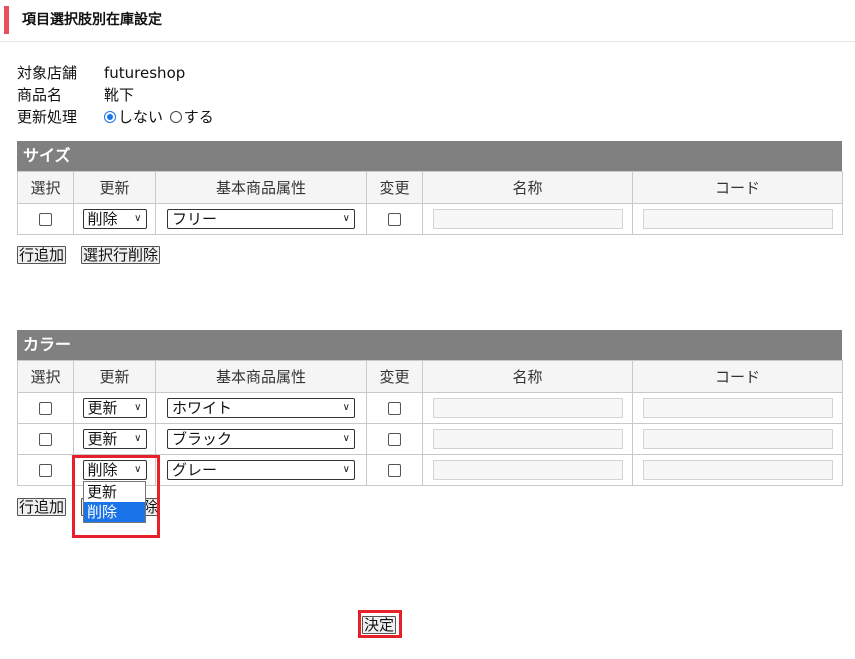  I want to click on size-add-row-button: 行追加, so click(42, 255).